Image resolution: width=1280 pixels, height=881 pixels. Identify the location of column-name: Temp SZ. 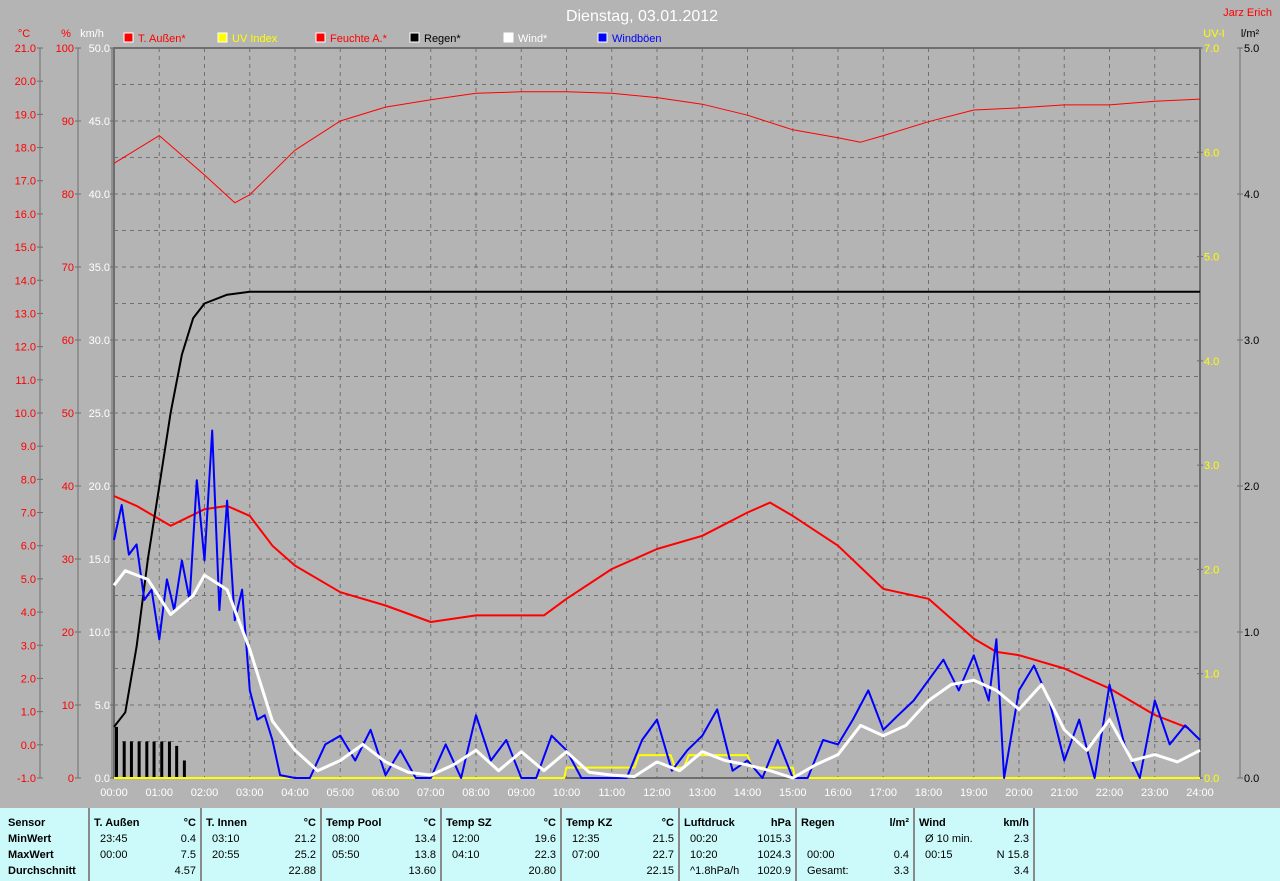
(469, 823).